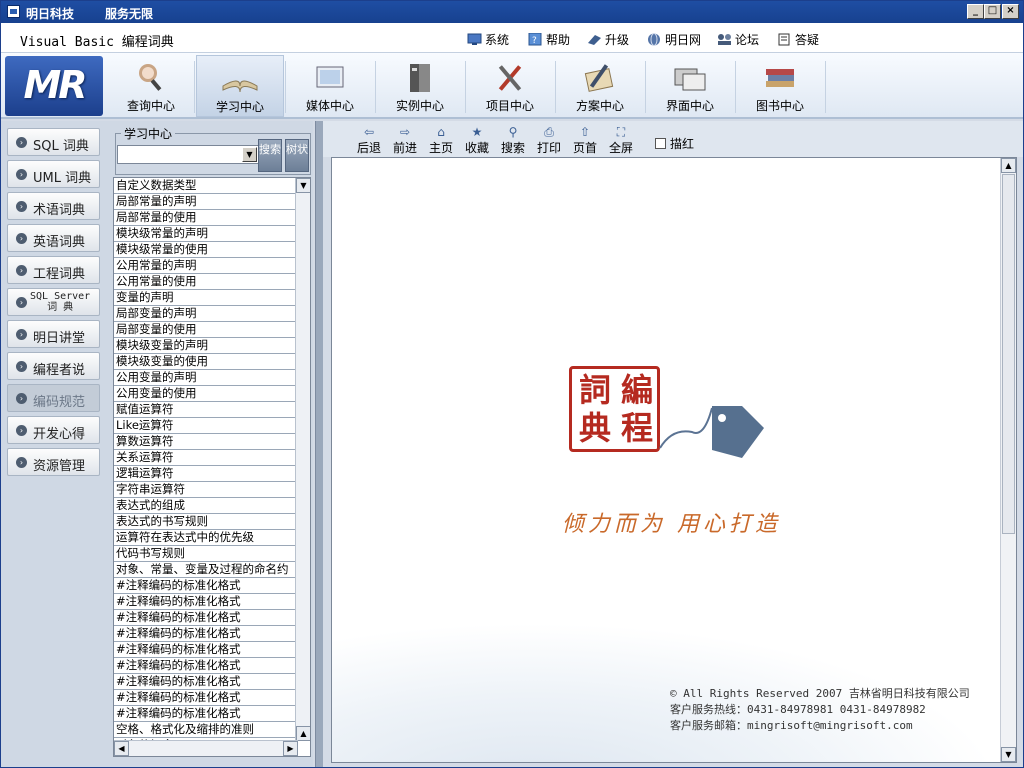  What do you see at coordinates (585, 140) in the screenshot?
I see `page-top-button: ⇧ 页首` at bounding box center [585, 140].